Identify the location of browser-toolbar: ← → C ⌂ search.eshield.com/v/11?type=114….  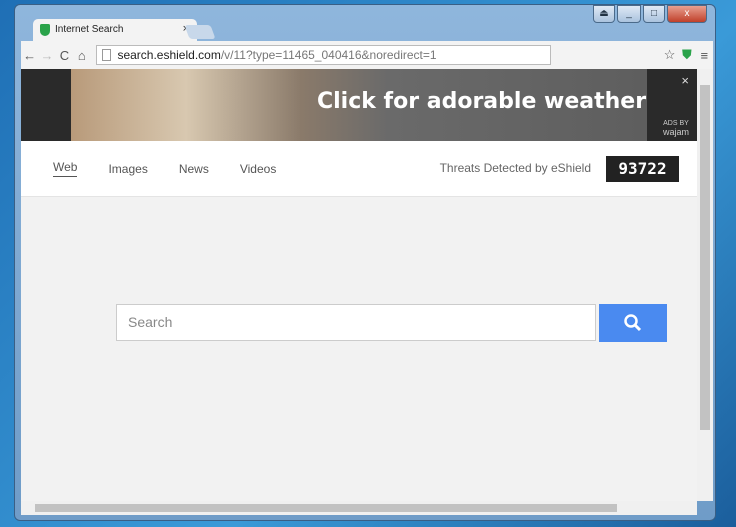
(367, 55).